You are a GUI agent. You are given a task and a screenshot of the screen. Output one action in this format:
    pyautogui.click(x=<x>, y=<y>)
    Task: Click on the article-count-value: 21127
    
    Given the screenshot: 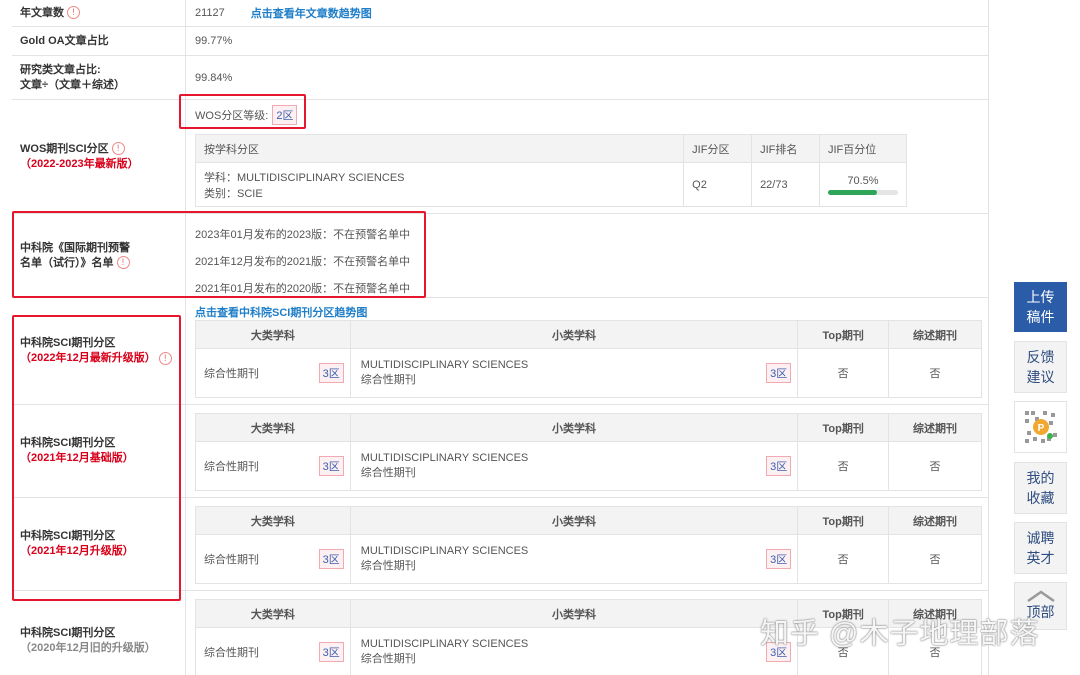 What is the action you would take?
    pyautogui.click(x=210, y=13)
    